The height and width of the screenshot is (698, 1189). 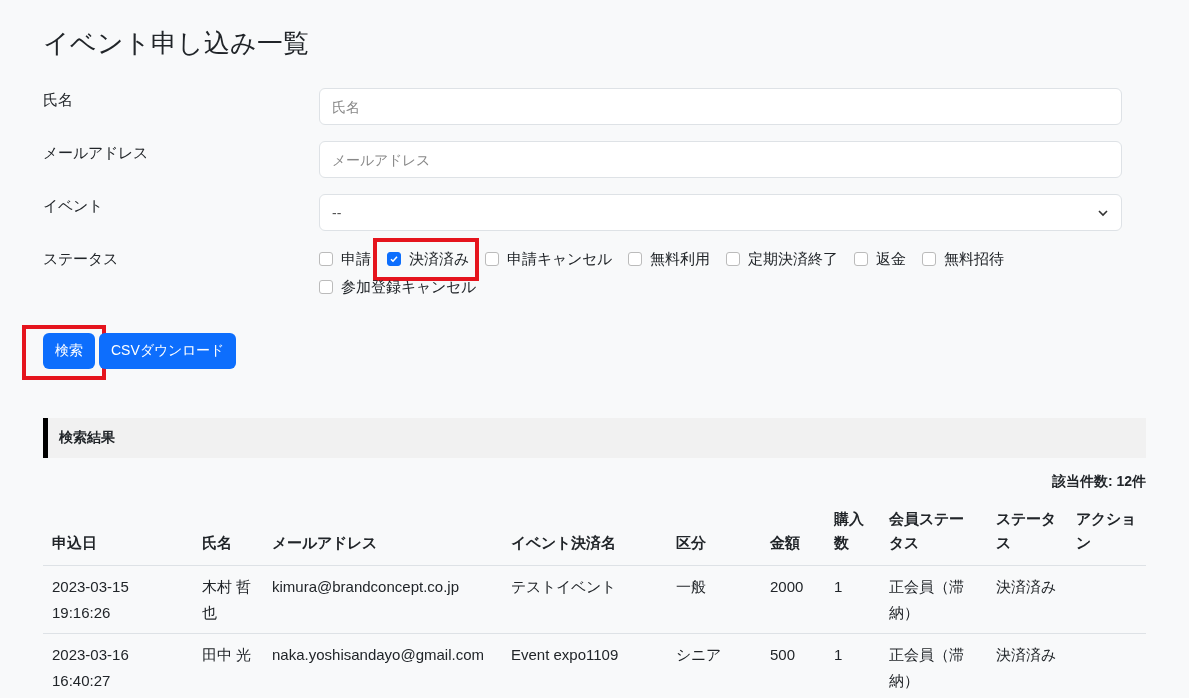 I want to click on column-header: メールアドレス, so click(x=382, y=533).